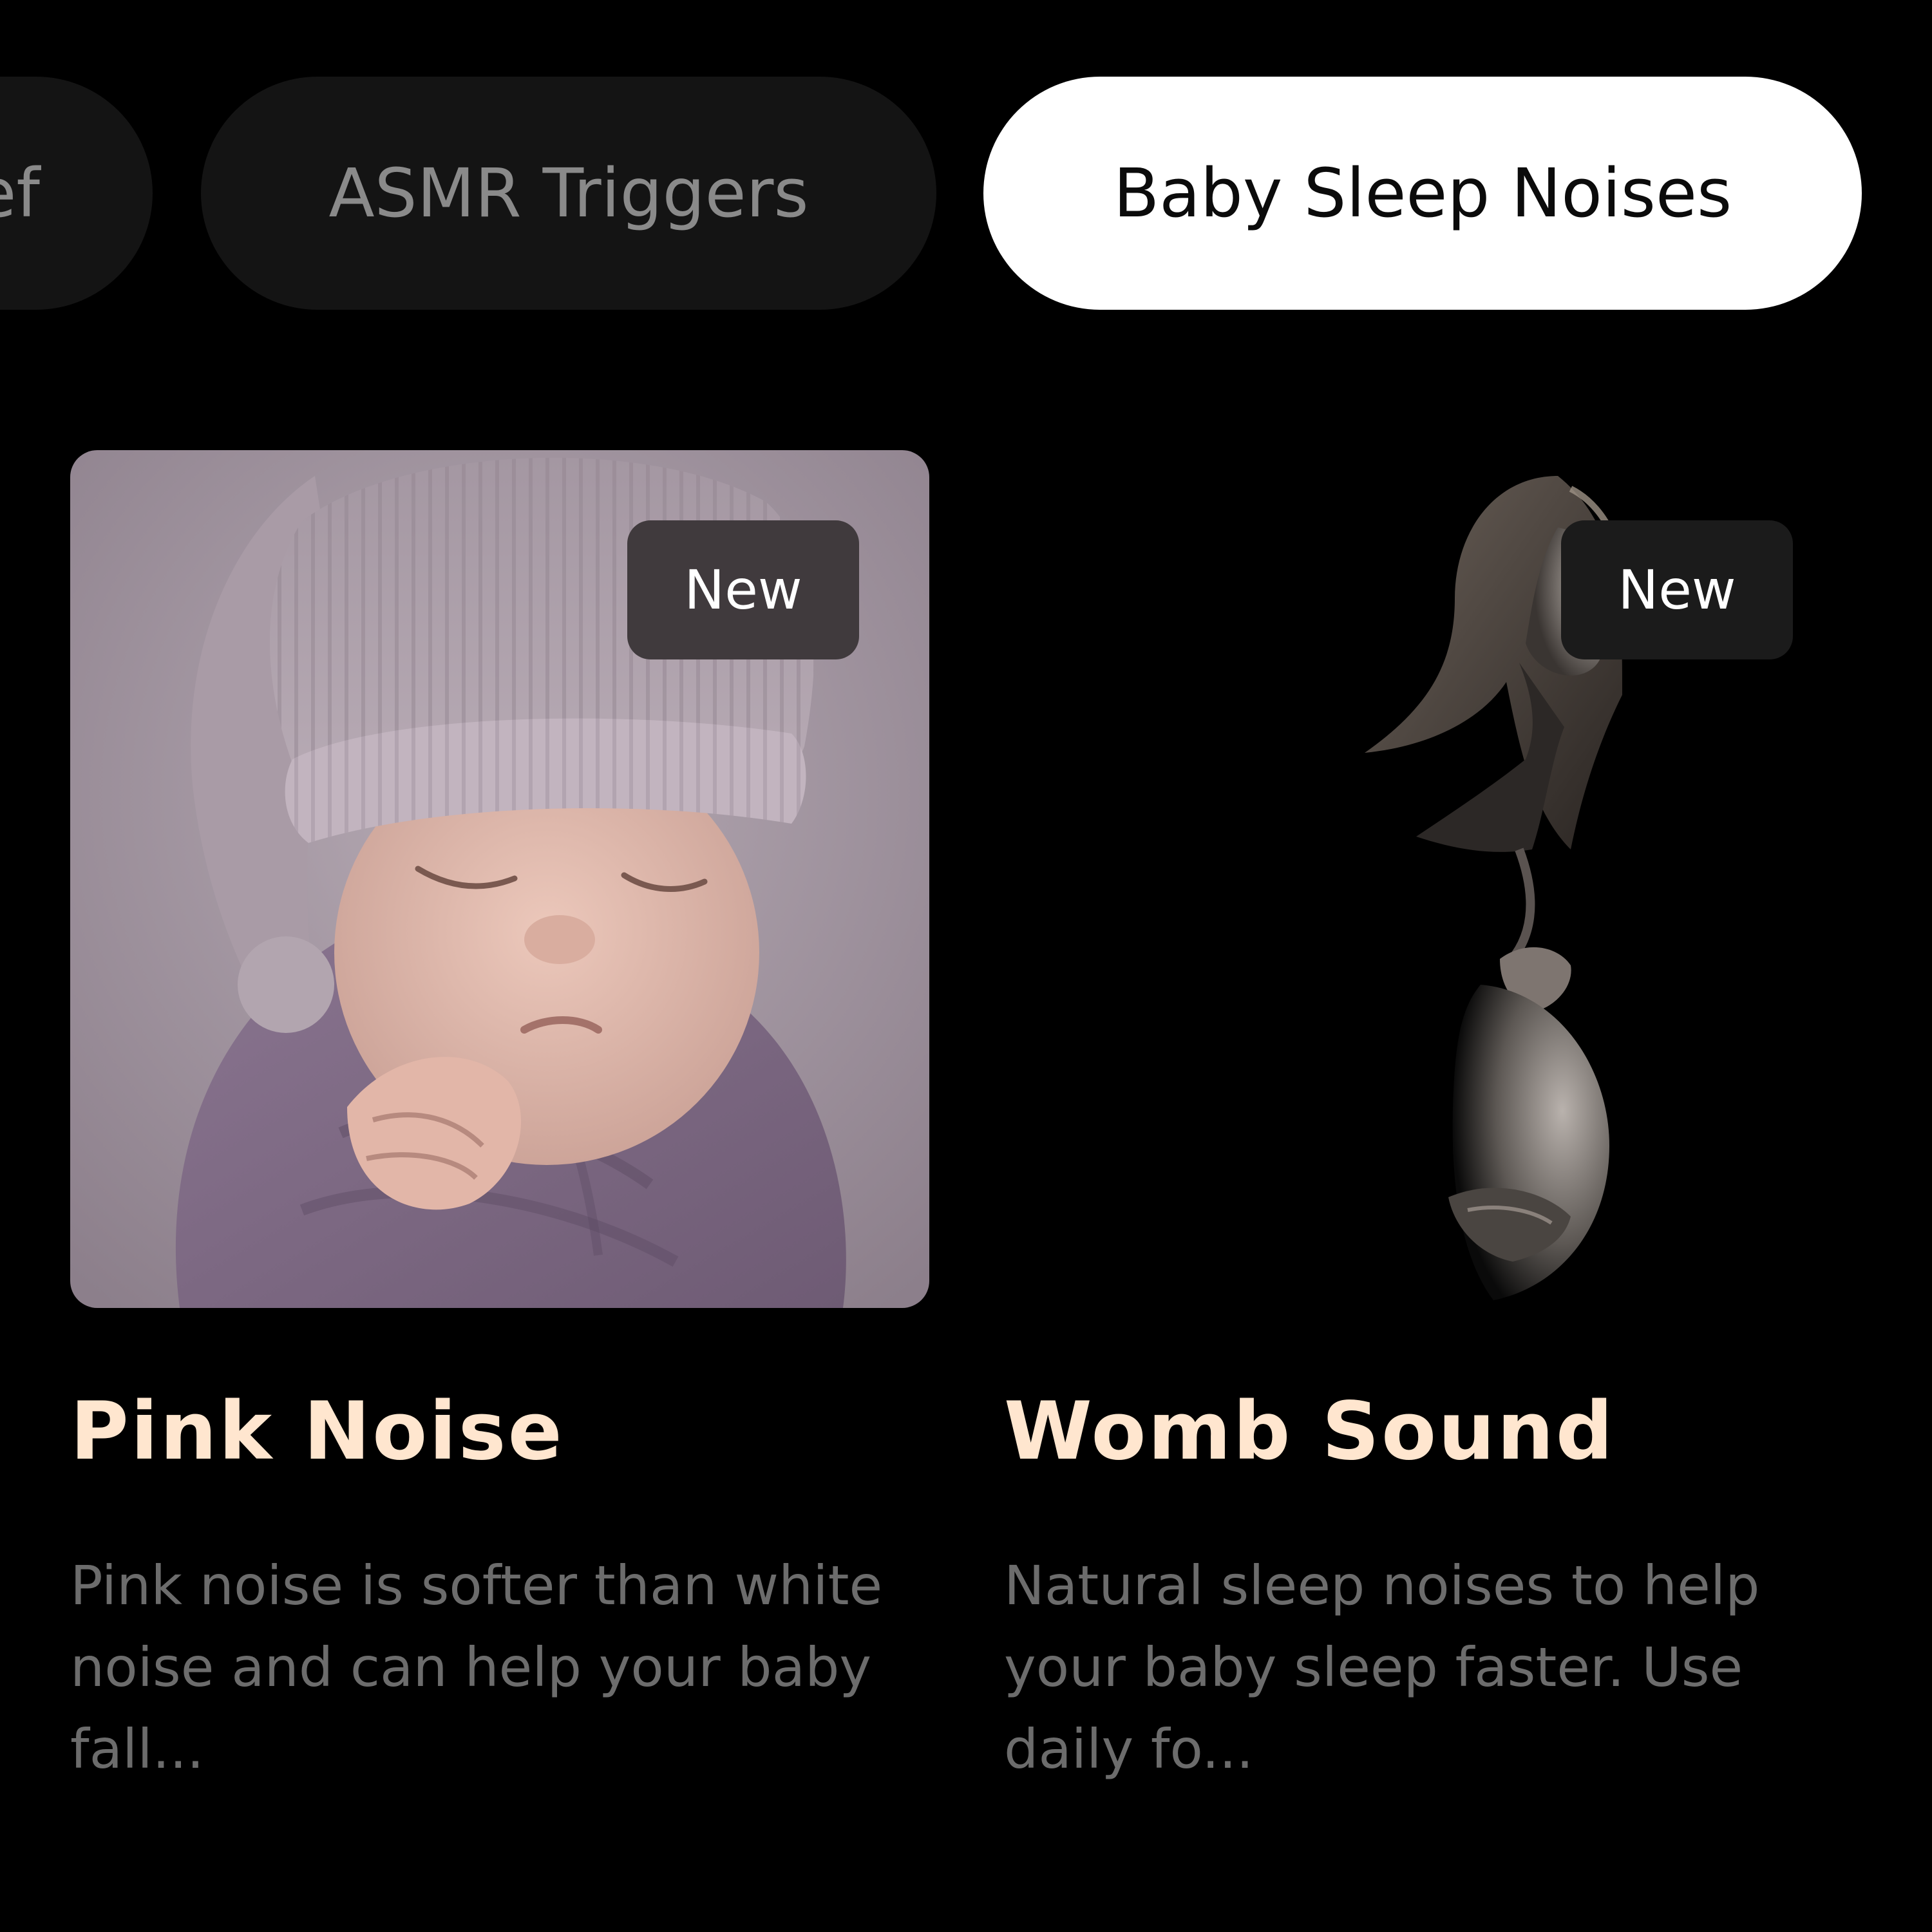 This screenshot has width=1932, height=1932. Describe the element at coordinates (1309, 1432) in the screenshot. I see `sound-card-title: Womb Sound` at that location.